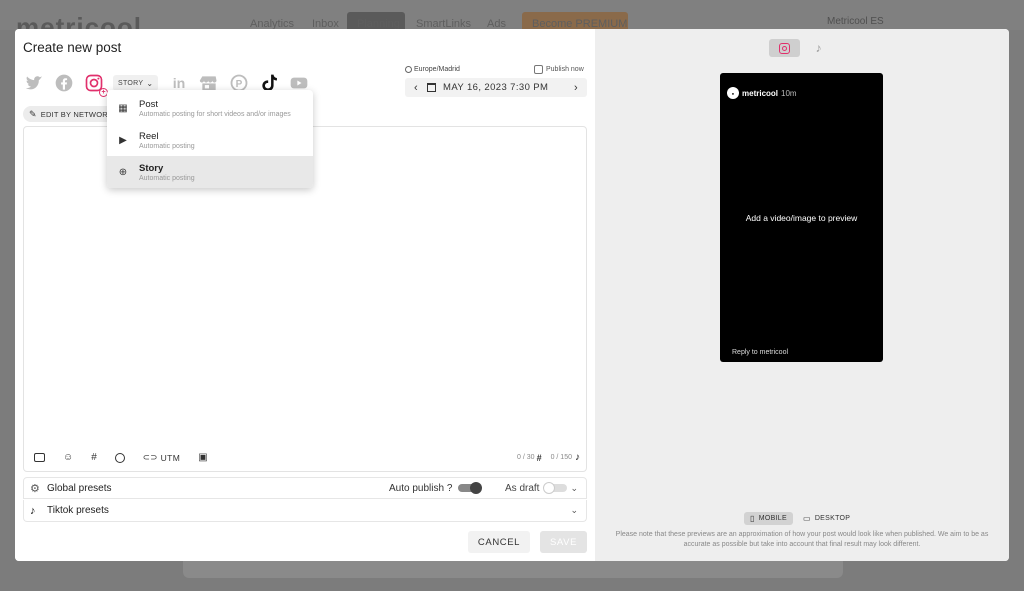  Describe the element at coordinates (789, 93) in the screenshot. I see `preview-time: 10m` at that location.